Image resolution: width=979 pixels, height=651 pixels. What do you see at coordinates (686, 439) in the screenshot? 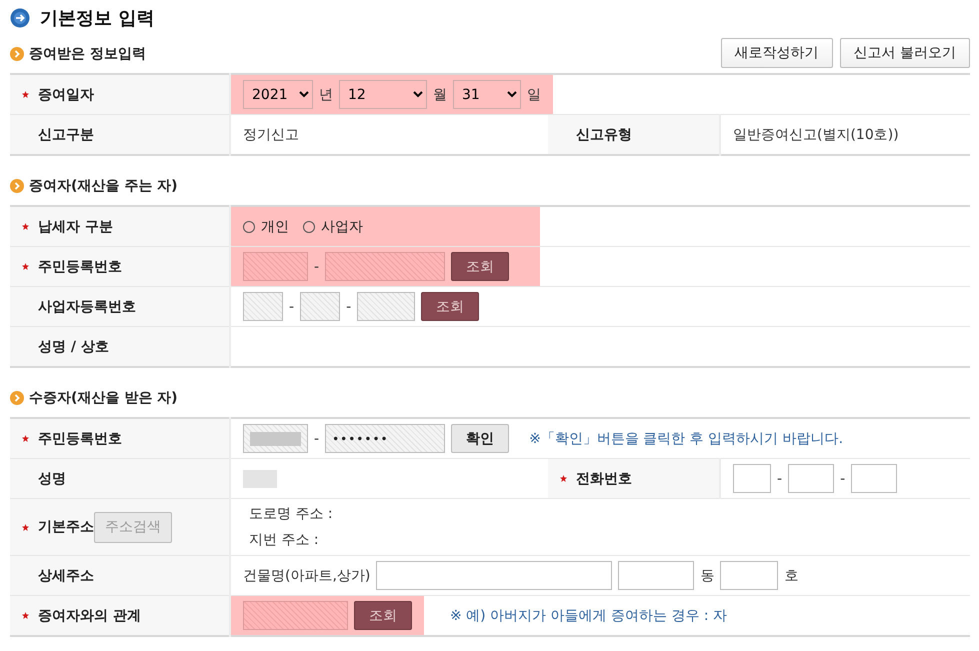
I see `hint-text: ※「확인」버튼을 클릭한 후 입력하시기 바랍니다.` at bounding box center [686, 439].